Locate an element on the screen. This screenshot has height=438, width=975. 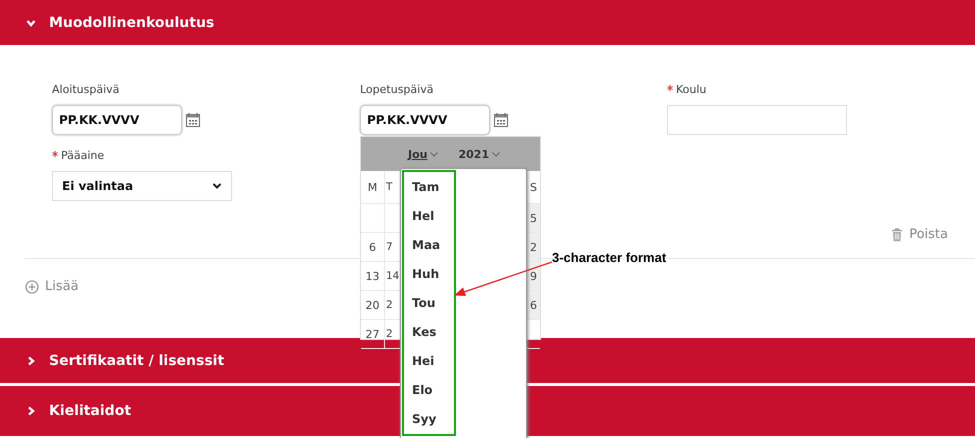
month-option: Elo is located at coordinates (426, 389).